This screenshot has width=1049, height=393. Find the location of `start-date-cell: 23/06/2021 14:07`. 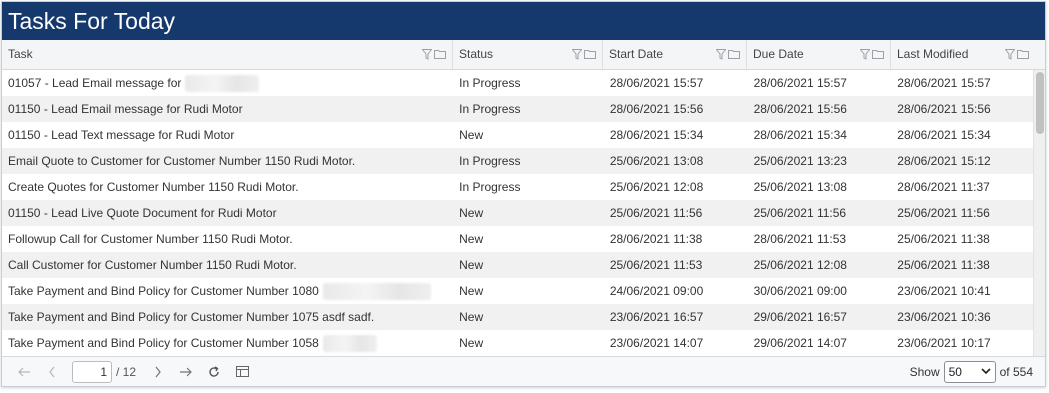

start-date-cell: 23/06/2021 14:07 is located at coordinates (656, 343).